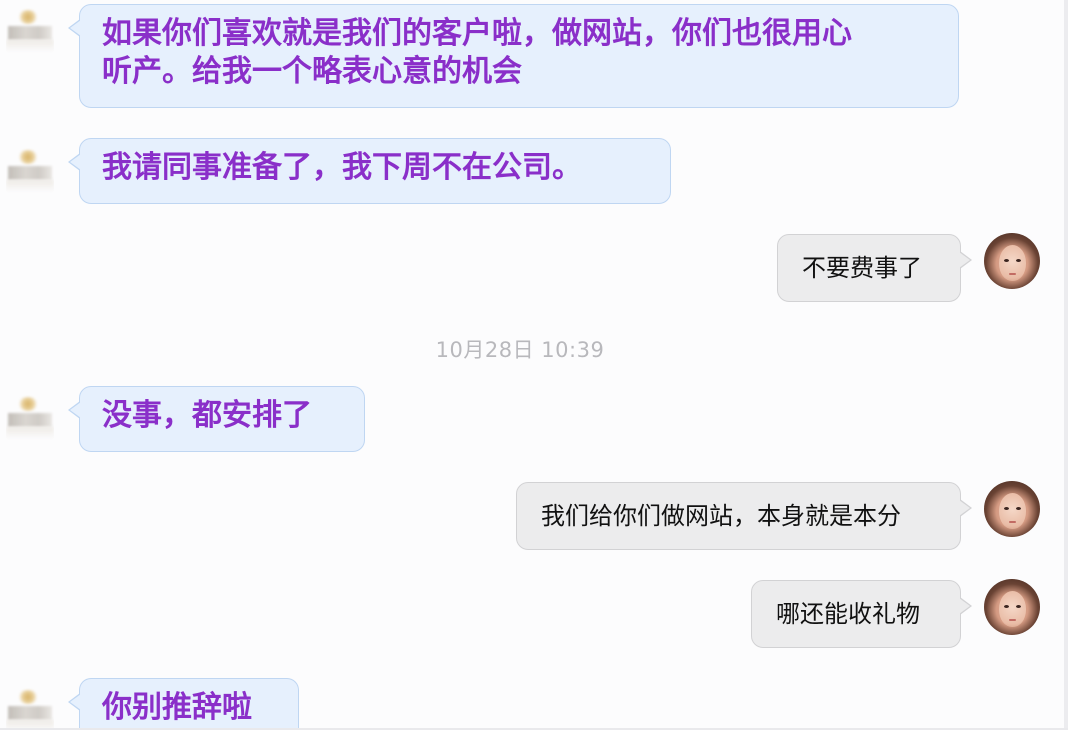 The image size is (1068, 730). What do you see at coordinates (342, 167) in the screenshot?
I see `message-text: 我请同事准备了，我下周不在公司。` at bounding box center [342, 167].